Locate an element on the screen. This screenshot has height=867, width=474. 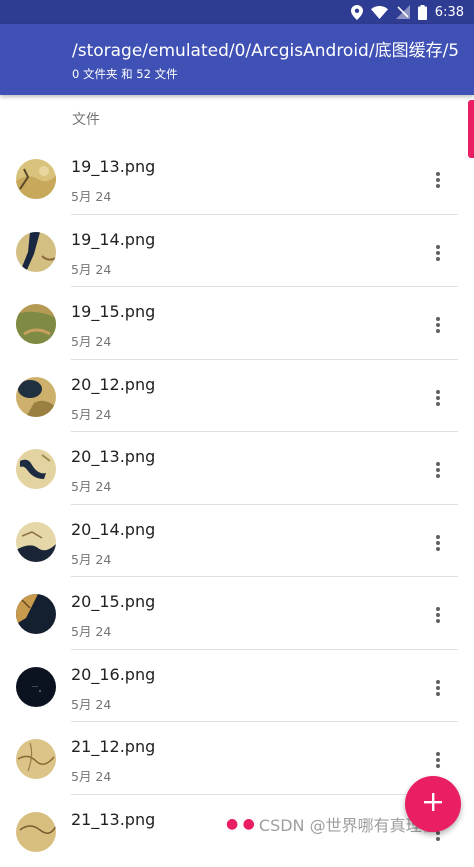
file-name: 20_15.png is located at coordinates (113, 601).